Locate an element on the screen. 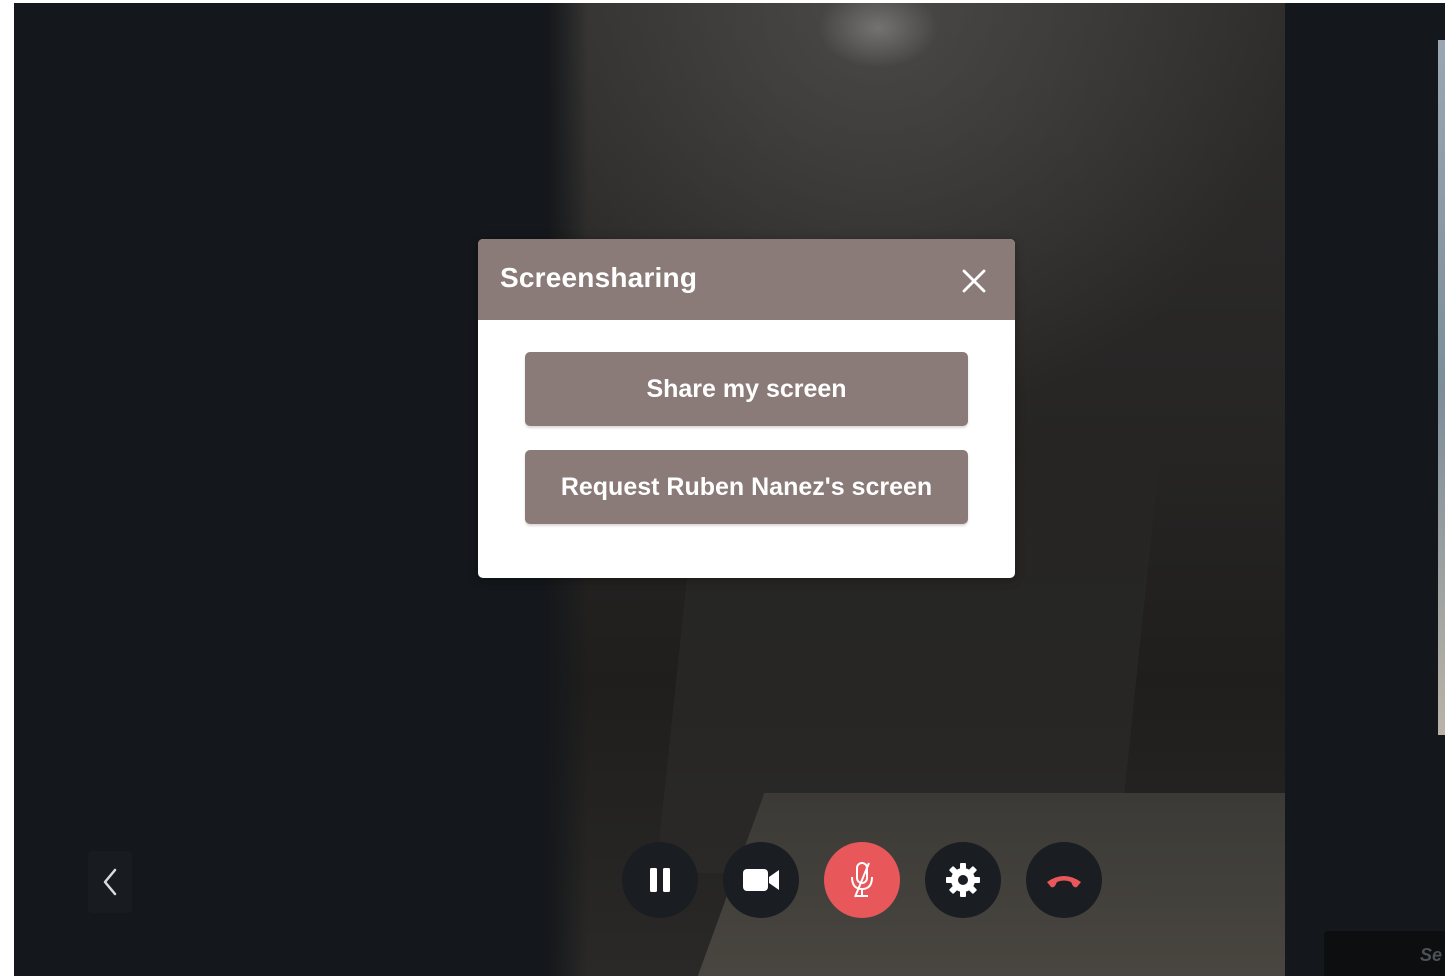 Image resolution: width=1445 pixels, height=976 pixels. side-panel-label: Se is located at coordinates (1431, 955).